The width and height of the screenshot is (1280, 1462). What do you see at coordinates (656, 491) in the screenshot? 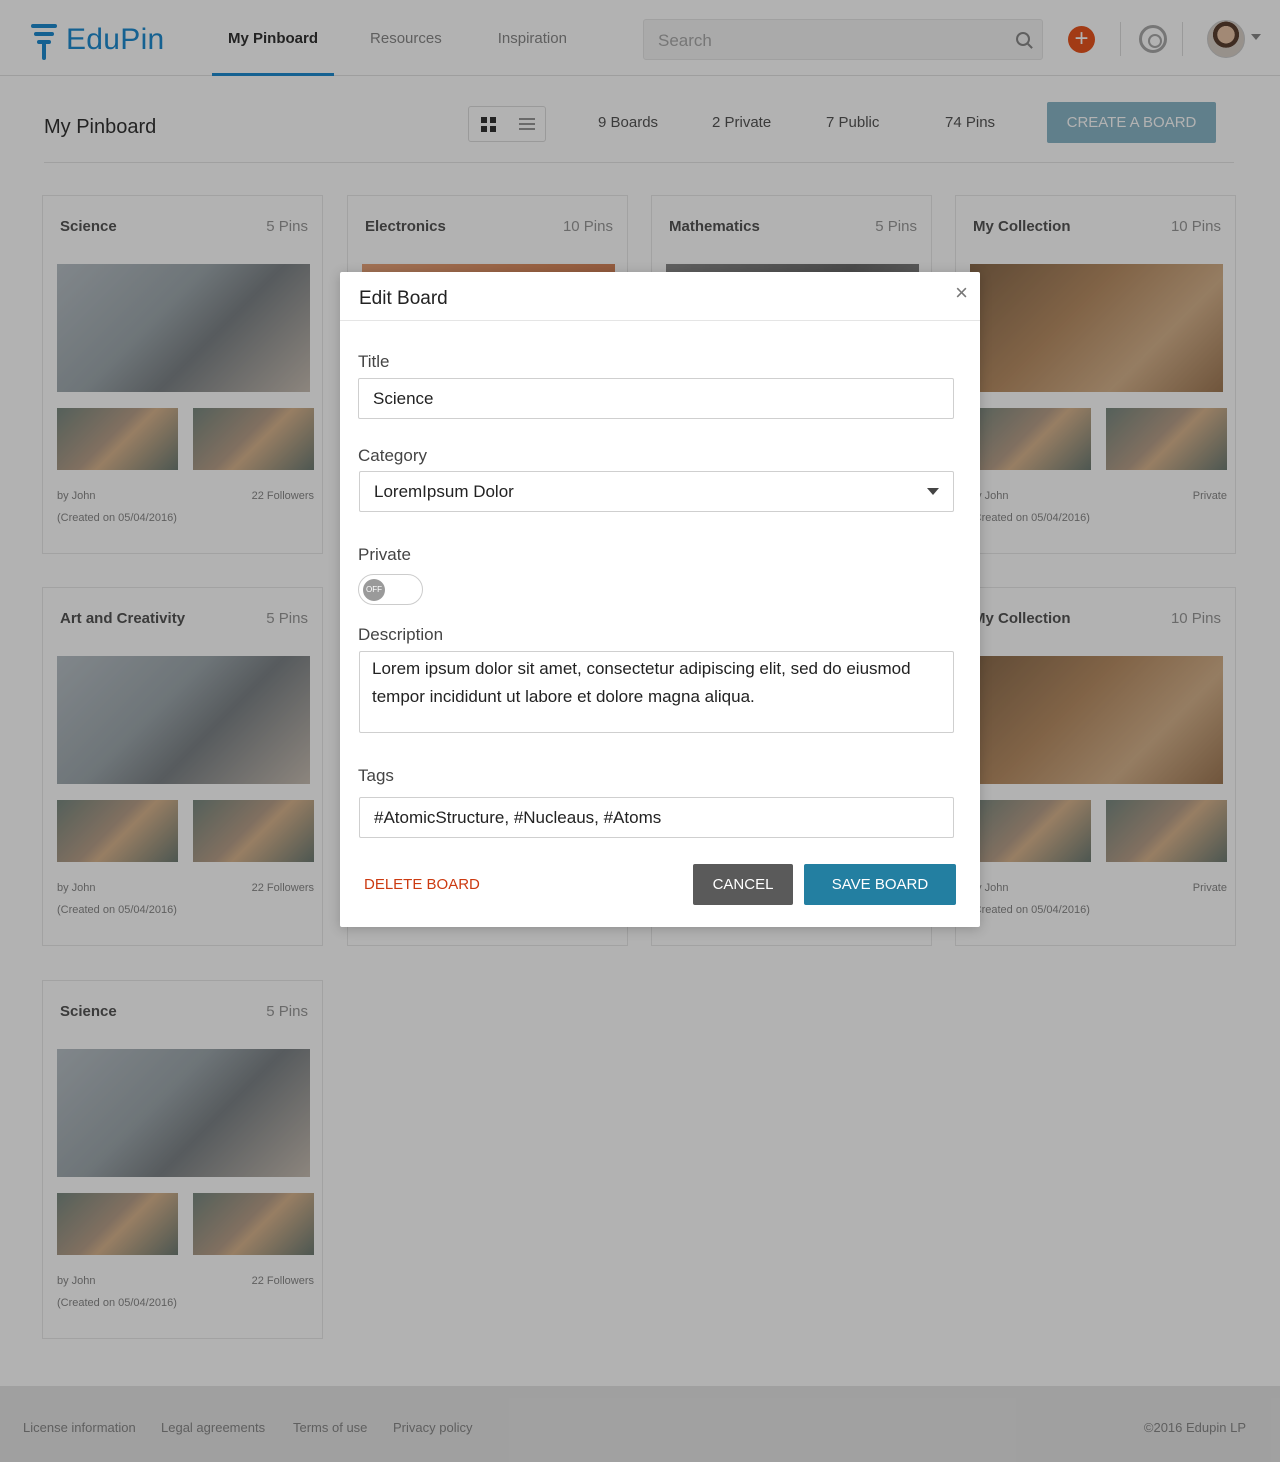
I see `category-select: LoremIpsum Dolor` at bounding box center [656, 491].